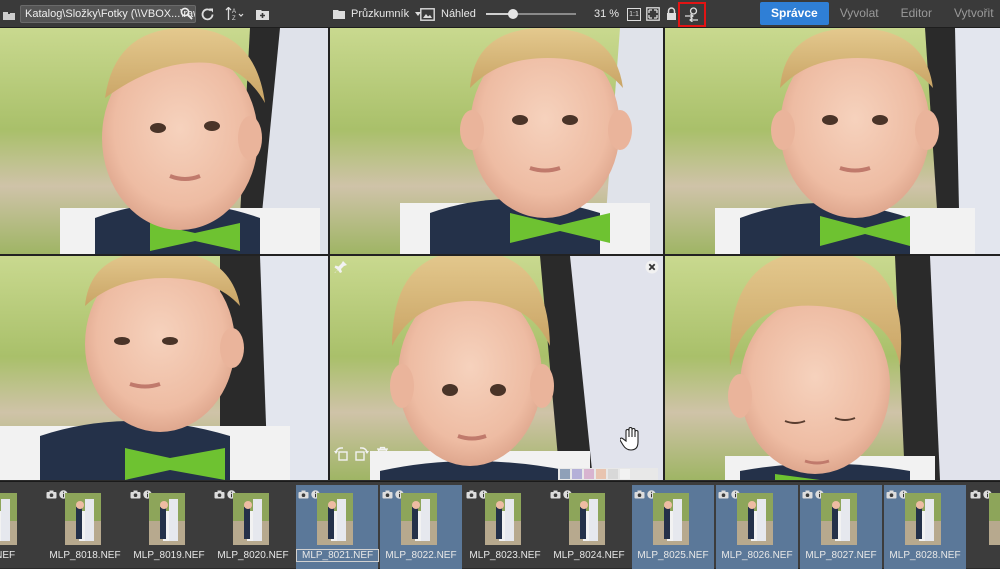  What do you see at coordinates (421, 555) in the screenshot?
I see `thumbnail-label: MLP_8022.NEF` at bounding box center [421, 555].